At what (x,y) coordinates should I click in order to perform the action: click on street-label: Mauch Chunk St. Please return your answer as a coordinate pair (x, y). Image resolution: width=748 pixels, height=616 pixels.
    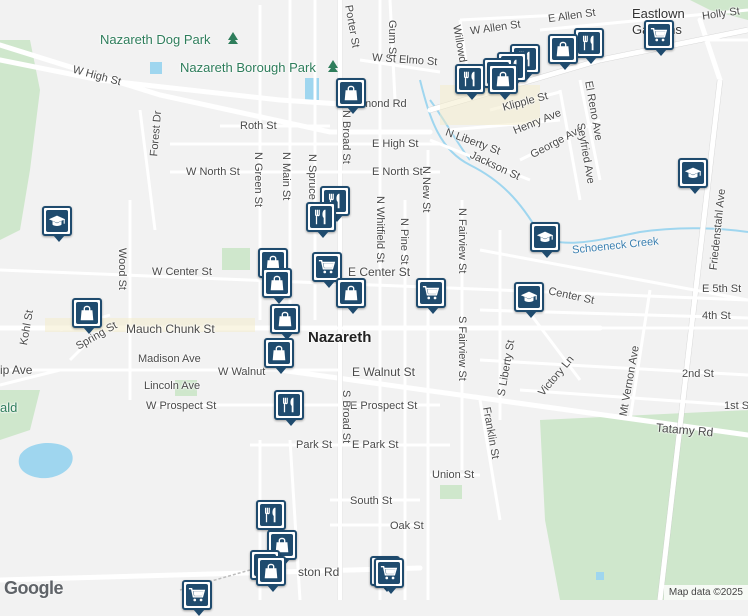
    Looking at the image, I should click on (170, 329).